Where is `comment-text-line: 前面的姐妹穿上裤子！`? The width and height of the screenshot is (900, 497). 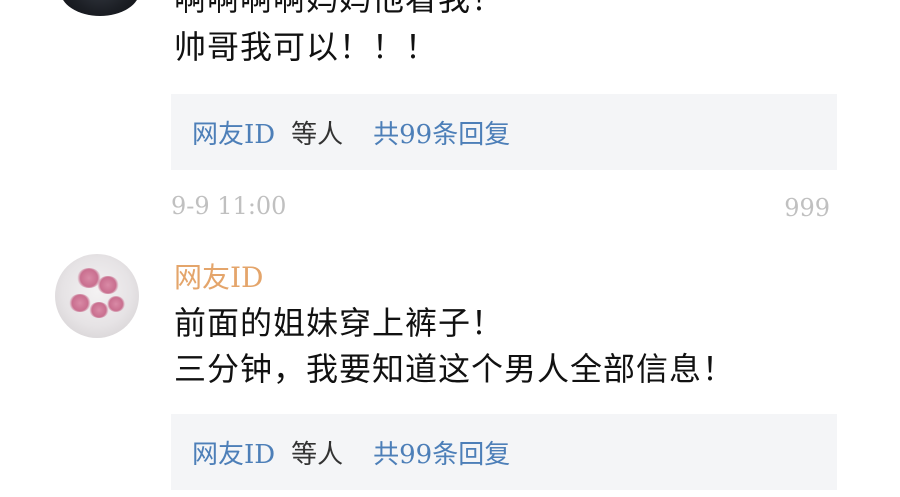 comment-text-line: 前面的姐妹穿上裤子！ is located at coordinates (339, 323).